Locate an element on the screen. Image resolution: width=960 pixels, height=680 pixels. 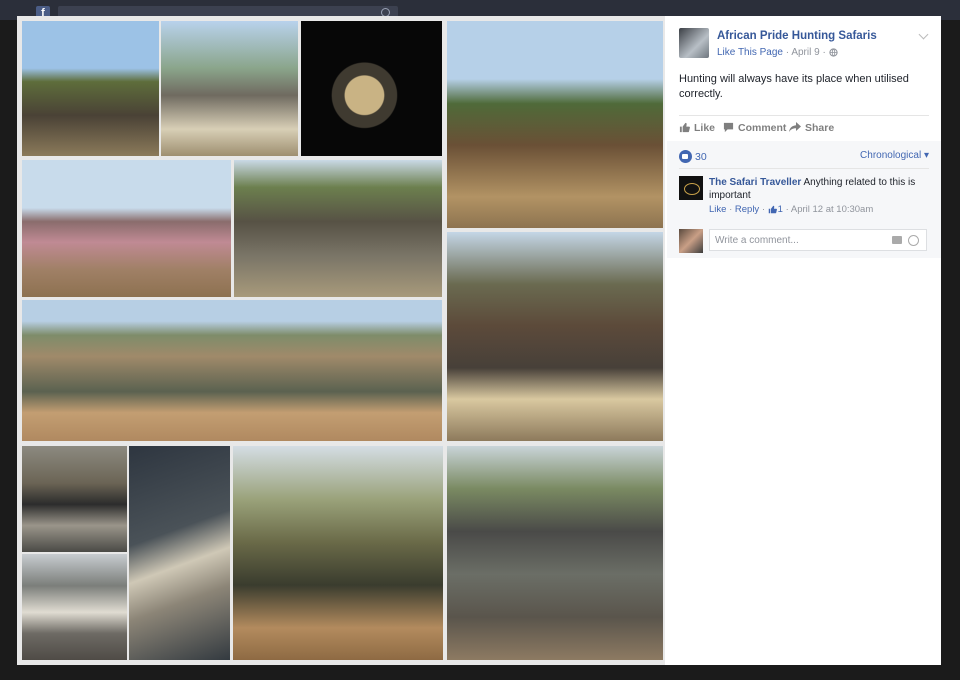
comments-divider is located at coordinates (804, 168).